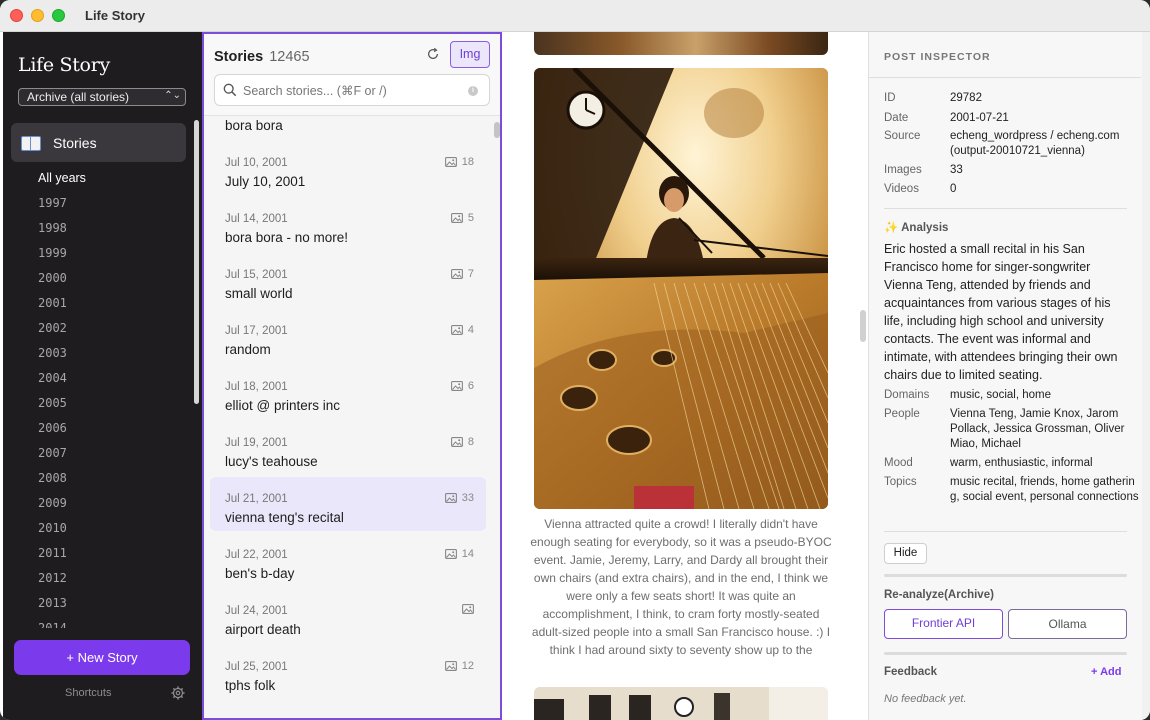 This screenshot has width=1150, height=720. I want to click on year-item: 2009, so click(98, 503).